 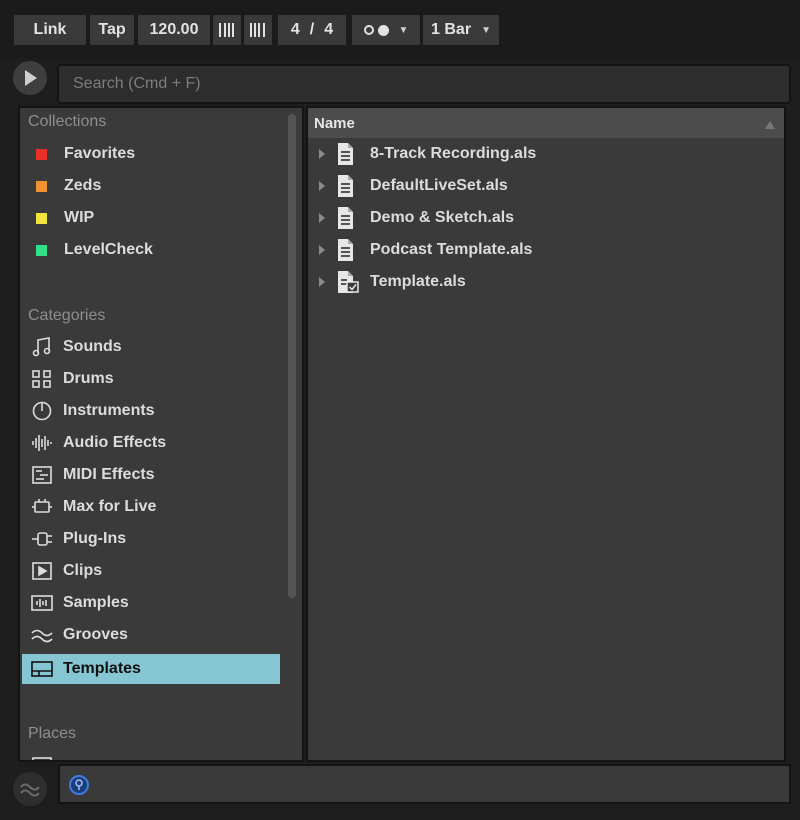 I want to click on category-max-for-live: Max for Live, so click(x=151, y=507).